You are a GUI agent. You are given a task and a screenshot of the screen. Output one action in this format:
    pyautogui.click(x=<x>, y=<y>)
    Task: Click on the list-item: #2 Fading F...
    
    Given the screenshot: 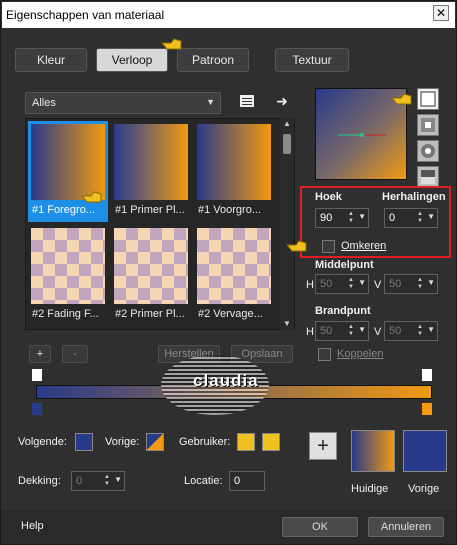 What is the action you would take?
    pyautogui.click(x=68, y=275)
    